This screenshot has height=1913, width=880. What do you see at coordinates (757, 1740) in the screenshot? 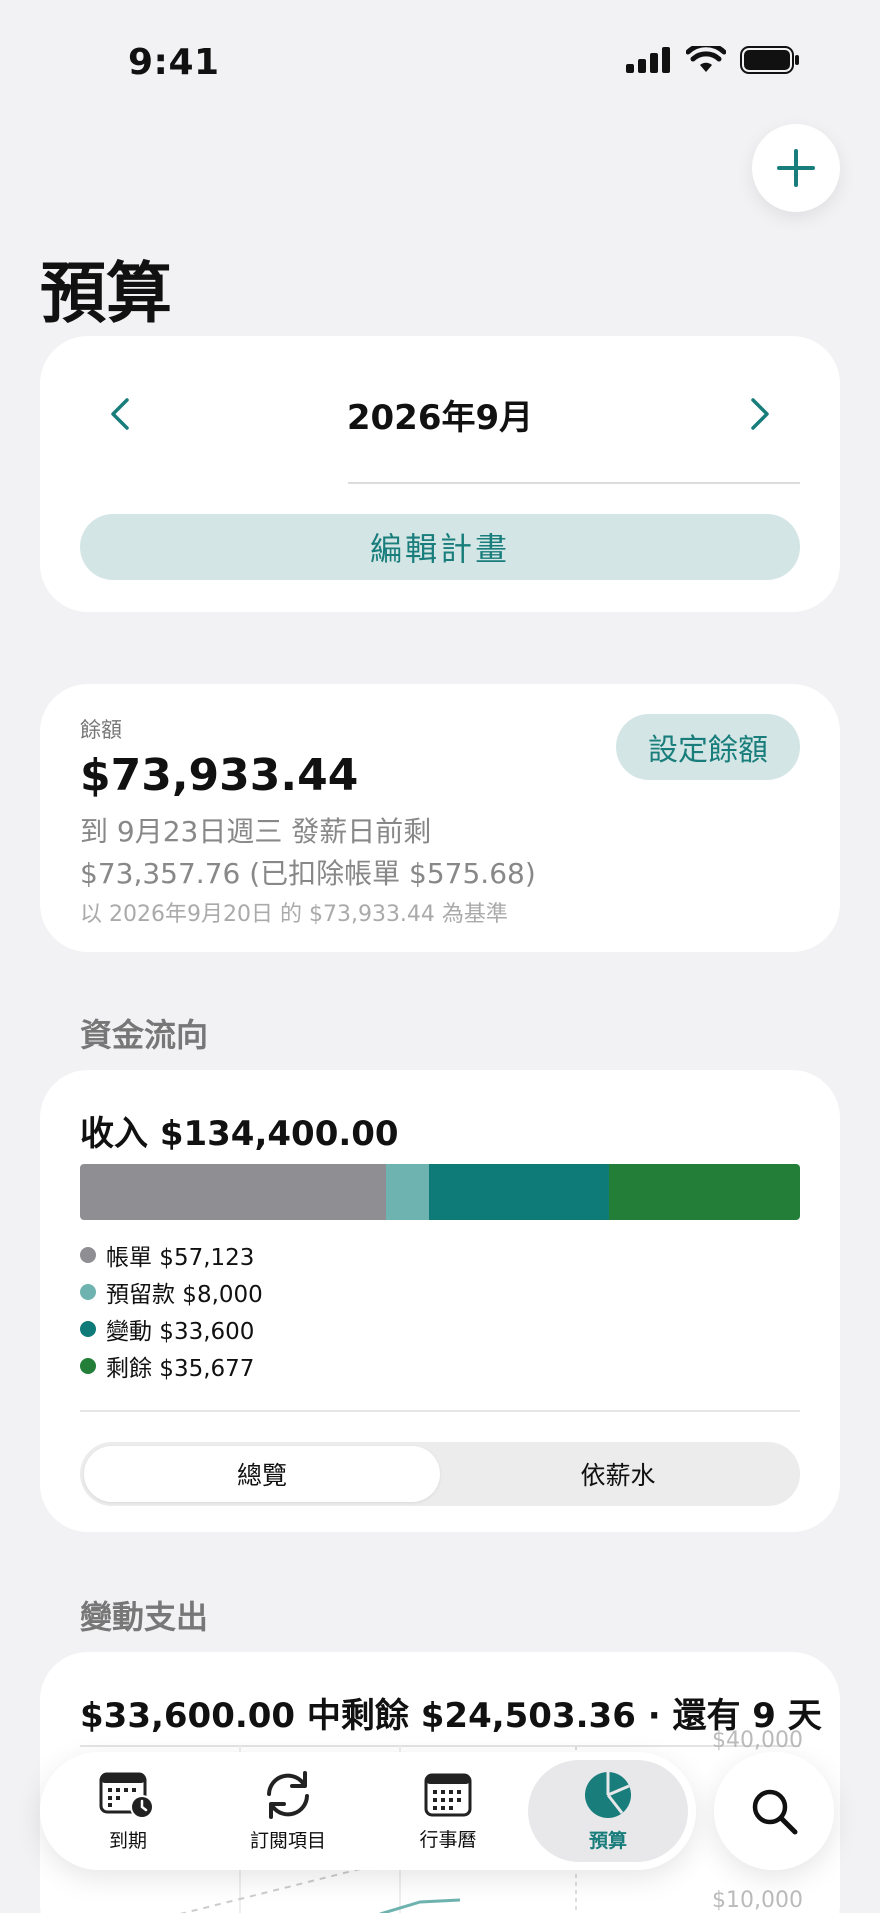
I see `axis-label-top: $40,000` at bounding box center [757, 1740].